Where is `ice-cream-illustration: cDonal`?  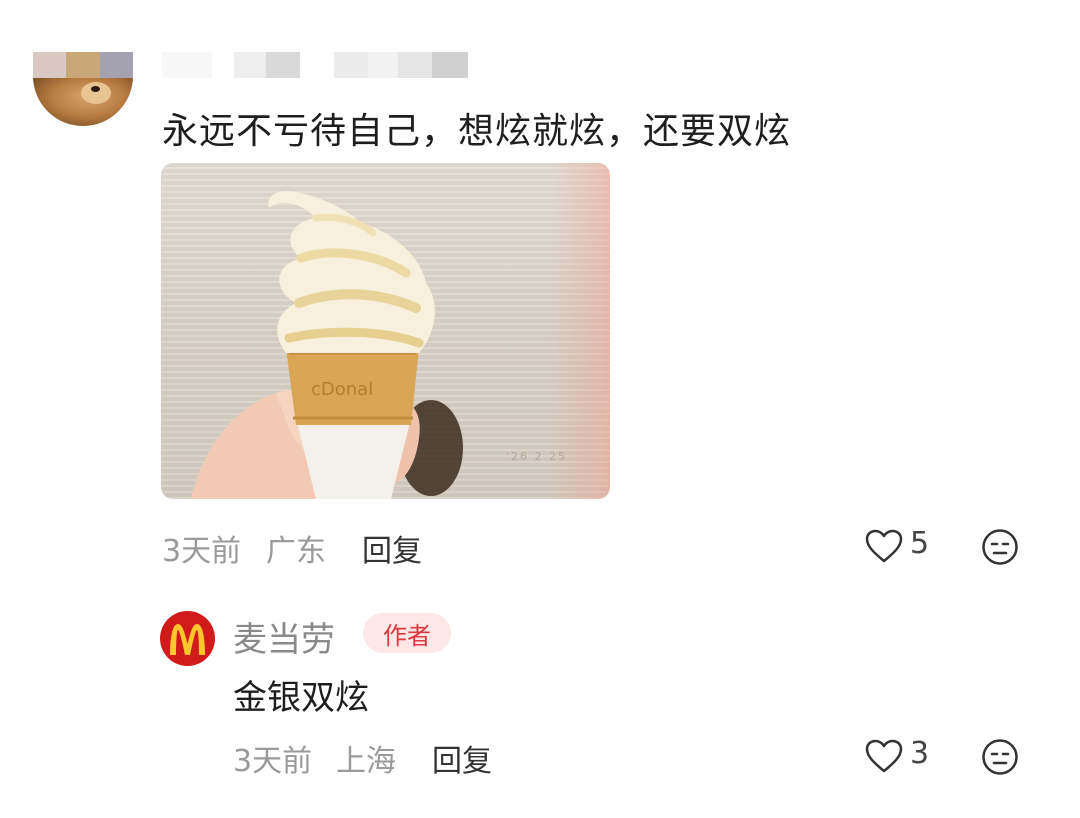 ice-cream-illustration: cDonal is located at coordinates (327, 345).